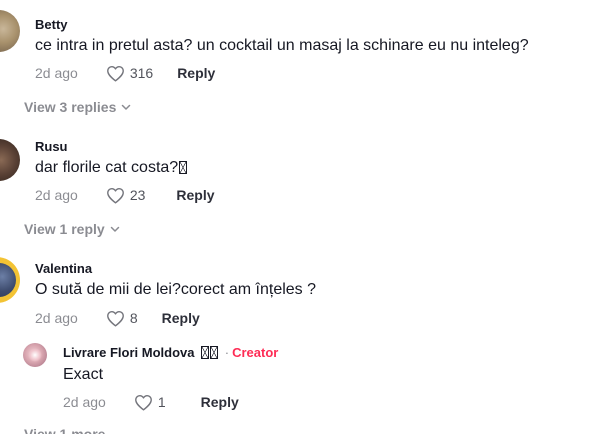 The image size is (598, 434). I want to click on like-count: 8, so click(133, 318).